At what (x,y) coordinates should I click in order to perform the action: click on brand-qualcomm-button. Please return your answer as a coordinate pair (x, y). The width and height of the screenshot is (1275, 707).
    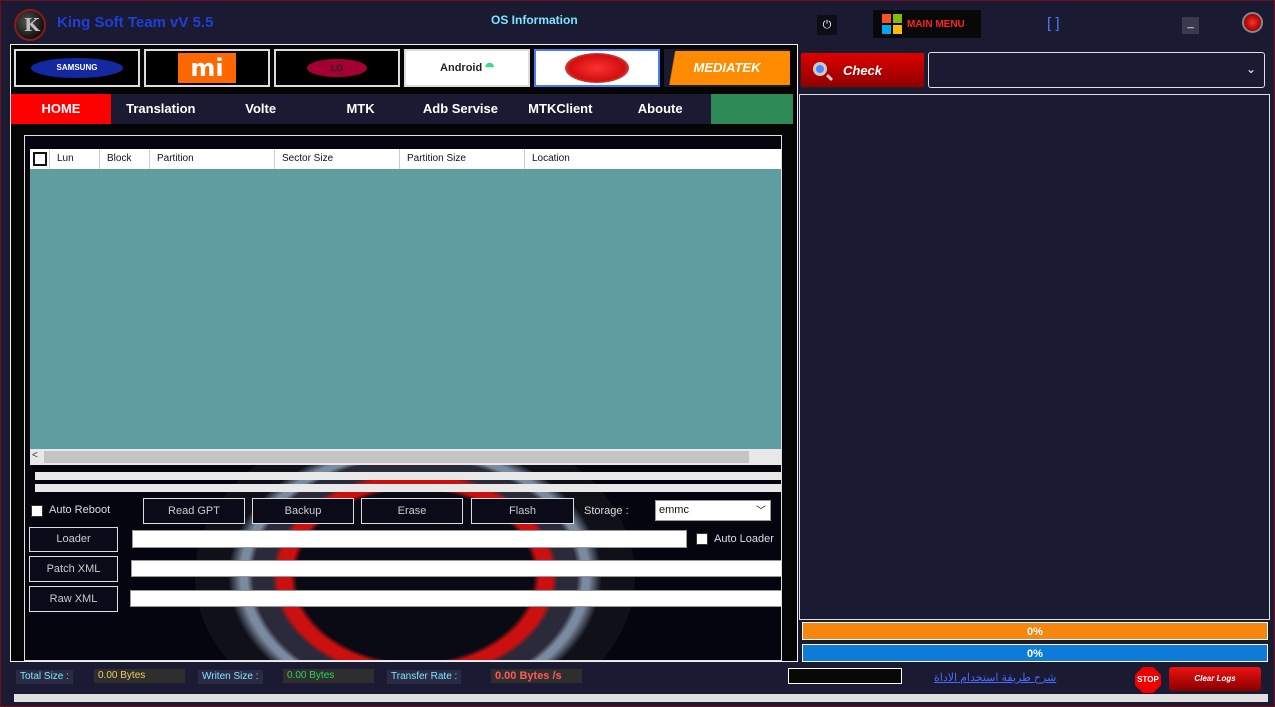
    Looking at the image, I should click on (597, 68).